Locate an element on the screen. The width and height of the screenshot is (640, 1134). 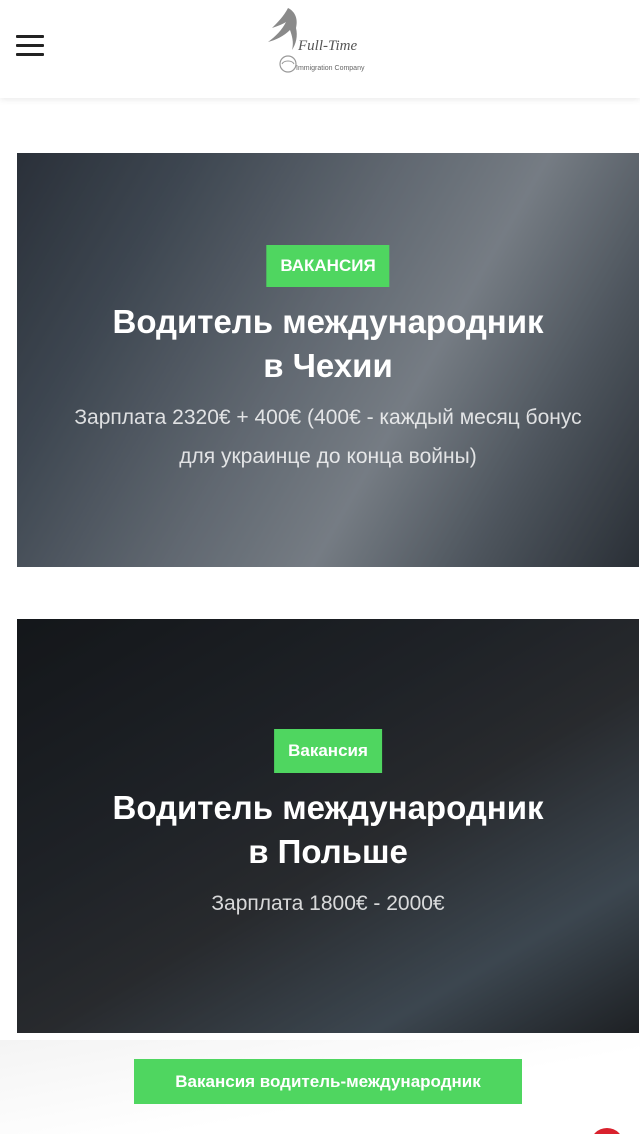
vacancy-title-line2: в Польше is located at coordinates (328, 851).